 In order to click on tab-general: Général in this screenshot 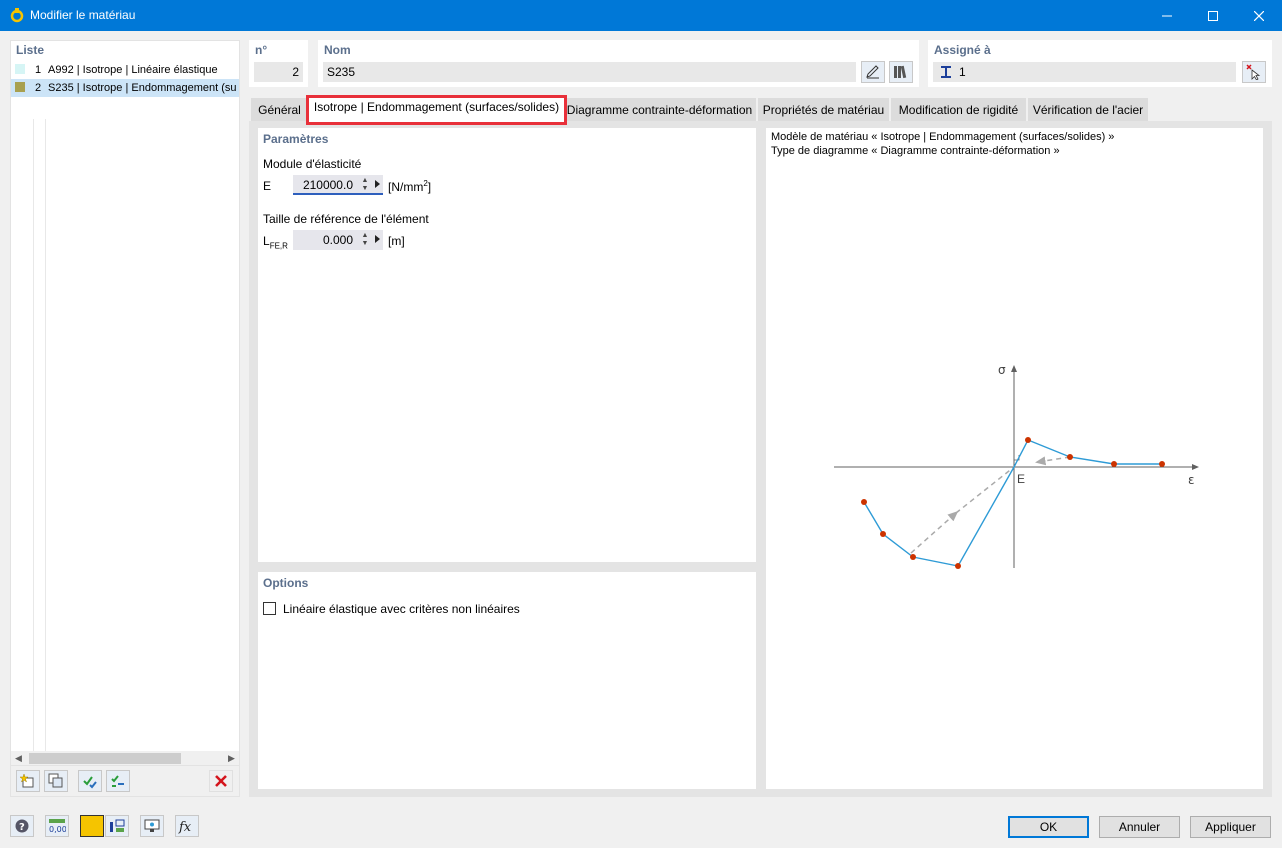, I will do `click(279, 110)`.